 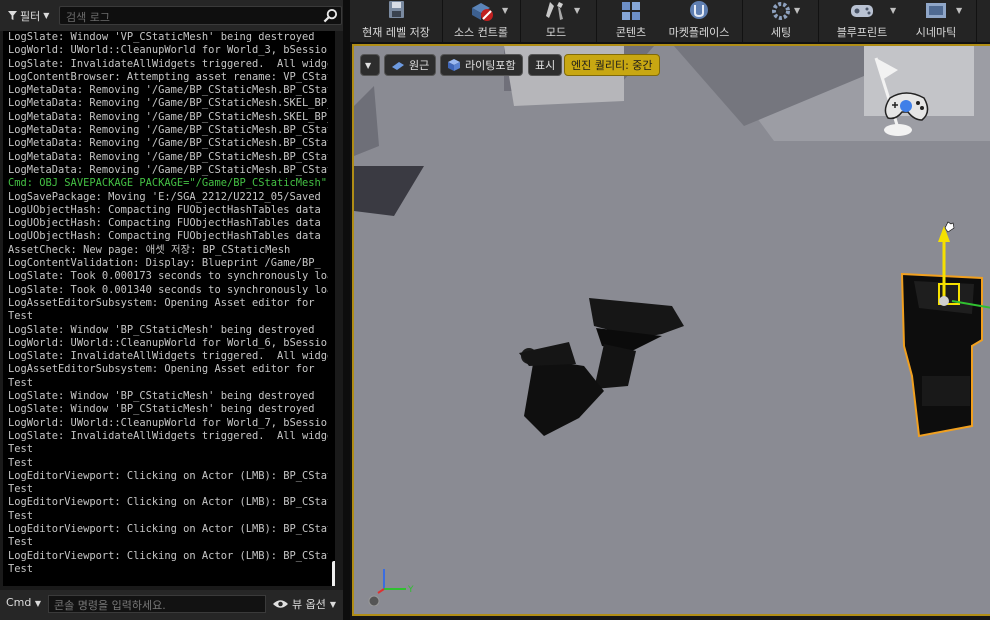 What do you see at coordinates (699, 10) in the screenshot?
I see `marketplace-icon` at bounding box center [699, 10].